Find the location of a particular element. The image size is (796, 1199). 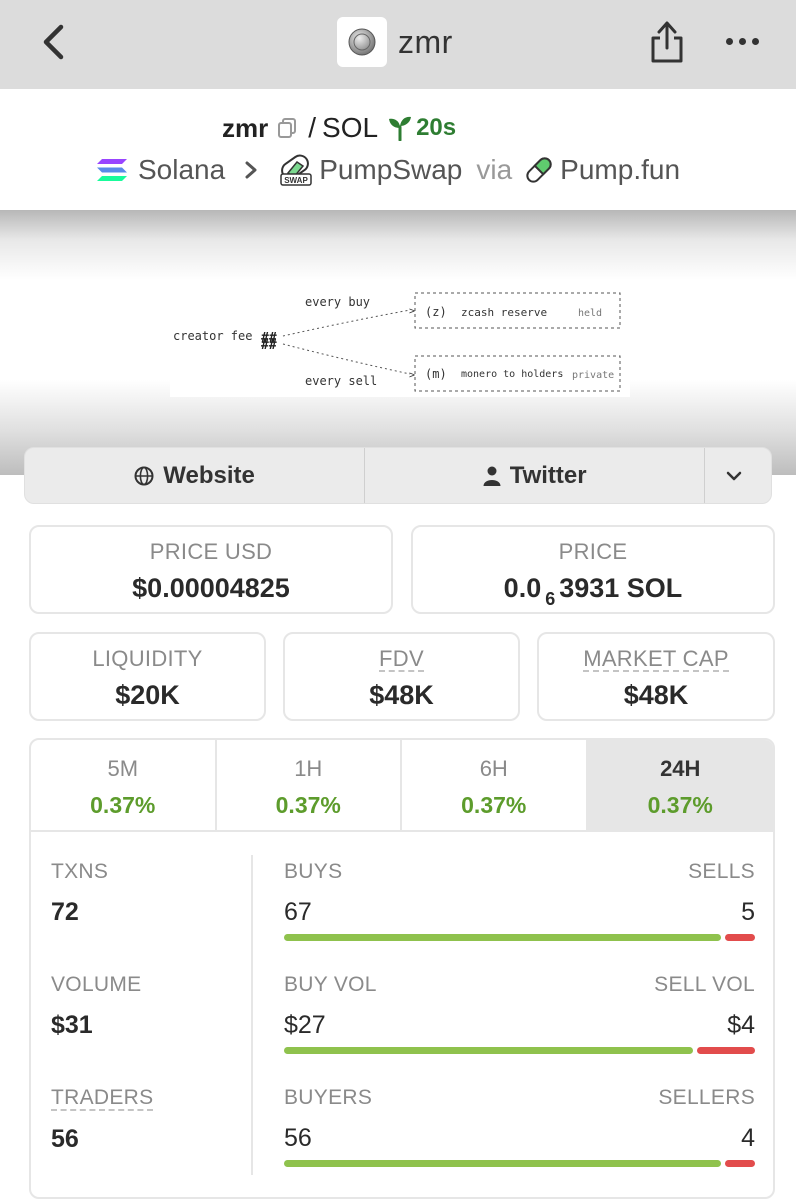

tab-1h: 1H 0.37% is located at coordinates (309, 785).